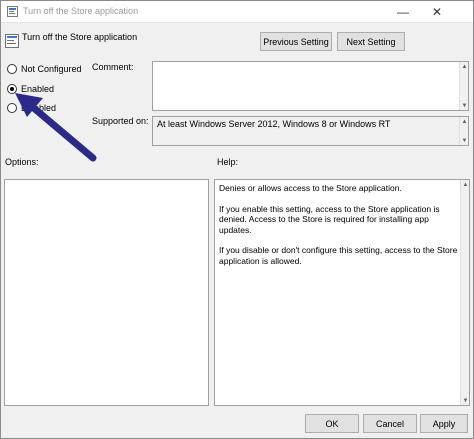 This screenshot has height=439, width=474. I want to click on minimize-button: —, so click(403, 12).